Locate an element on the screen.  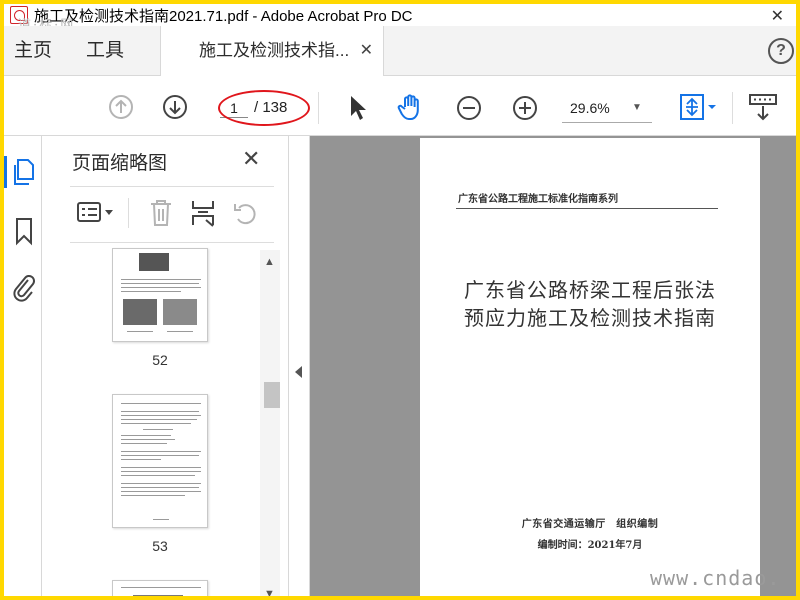
annotation-ellipse is located at coordinates (264, 108).